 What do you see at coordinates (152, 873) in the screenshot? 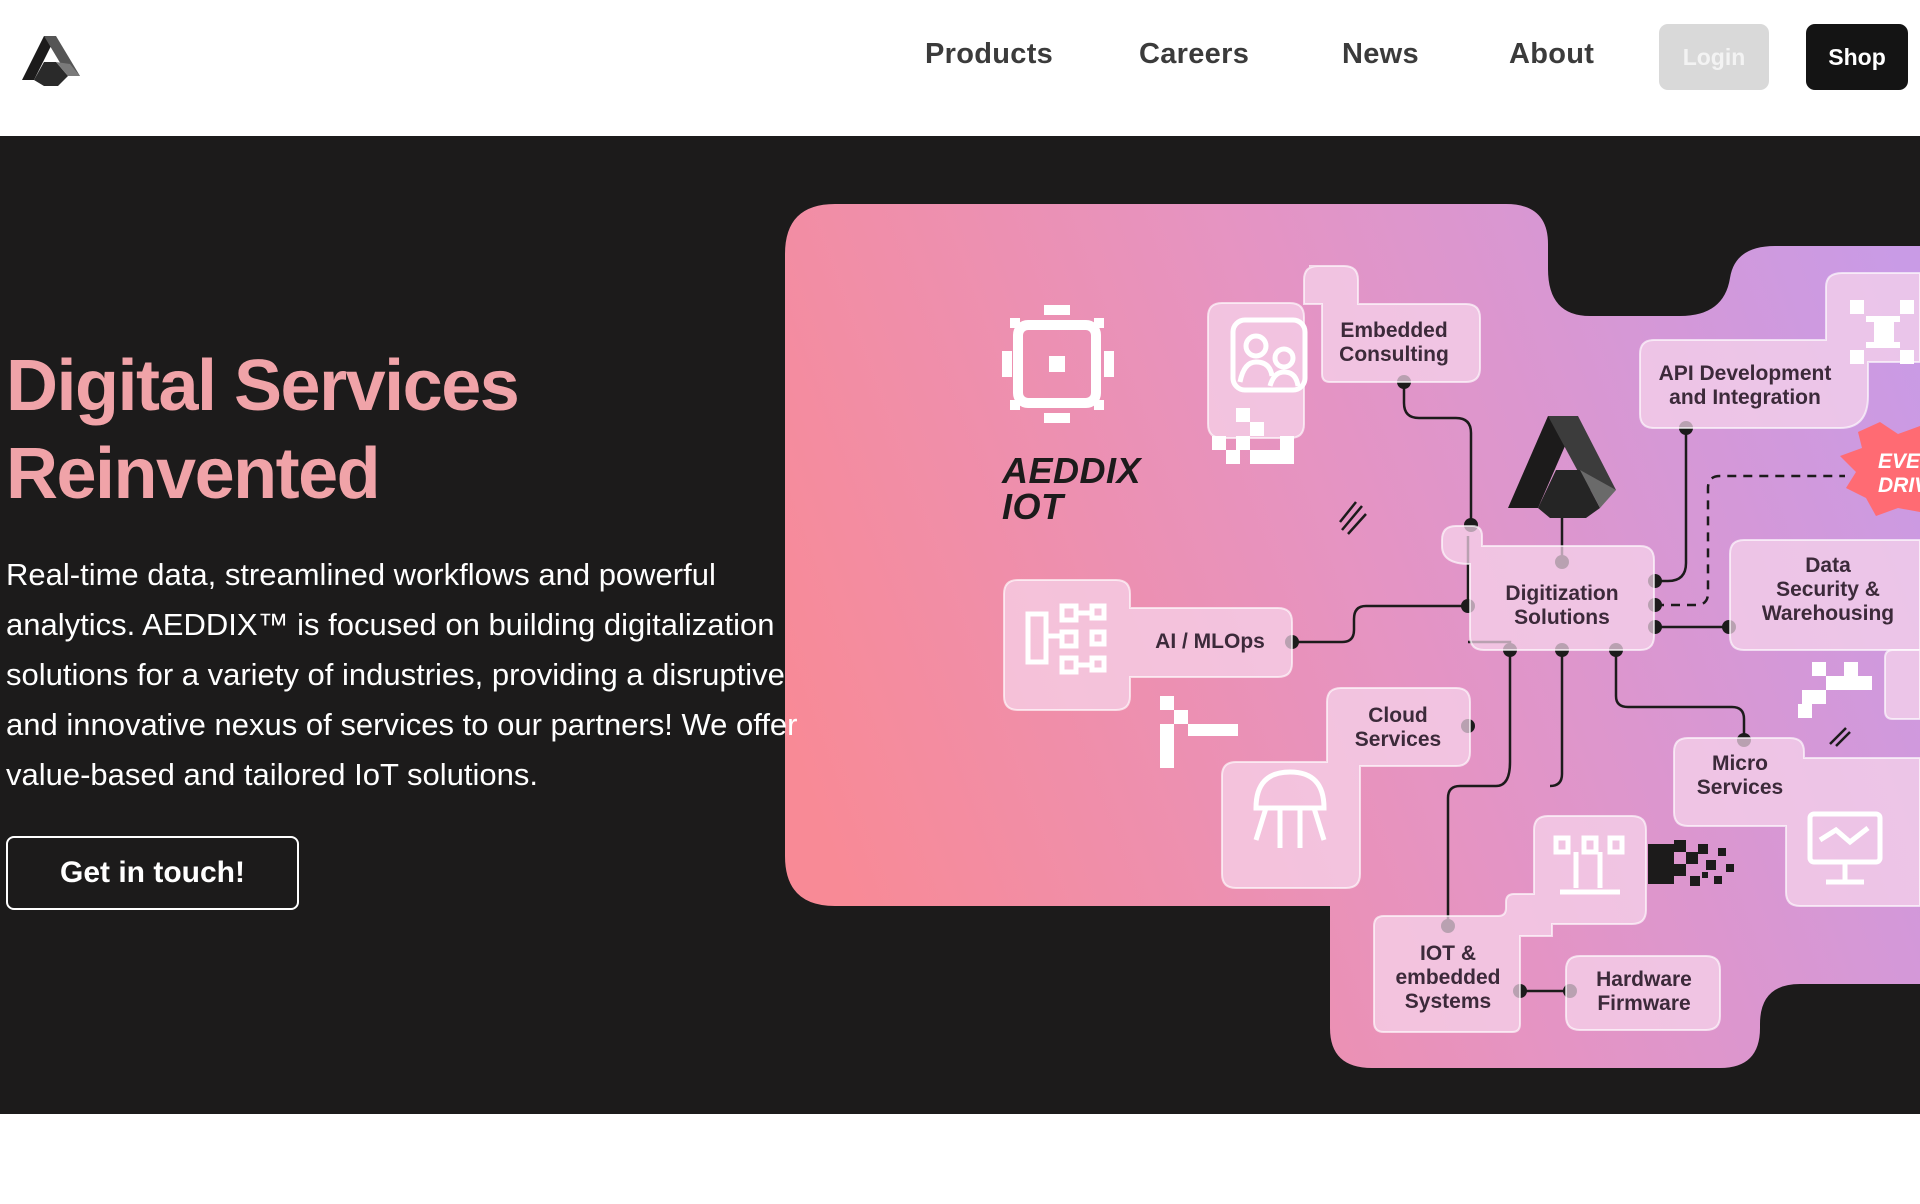
I see `get-in-touch-button: Get in touch!` at bounding box center [152, 873].